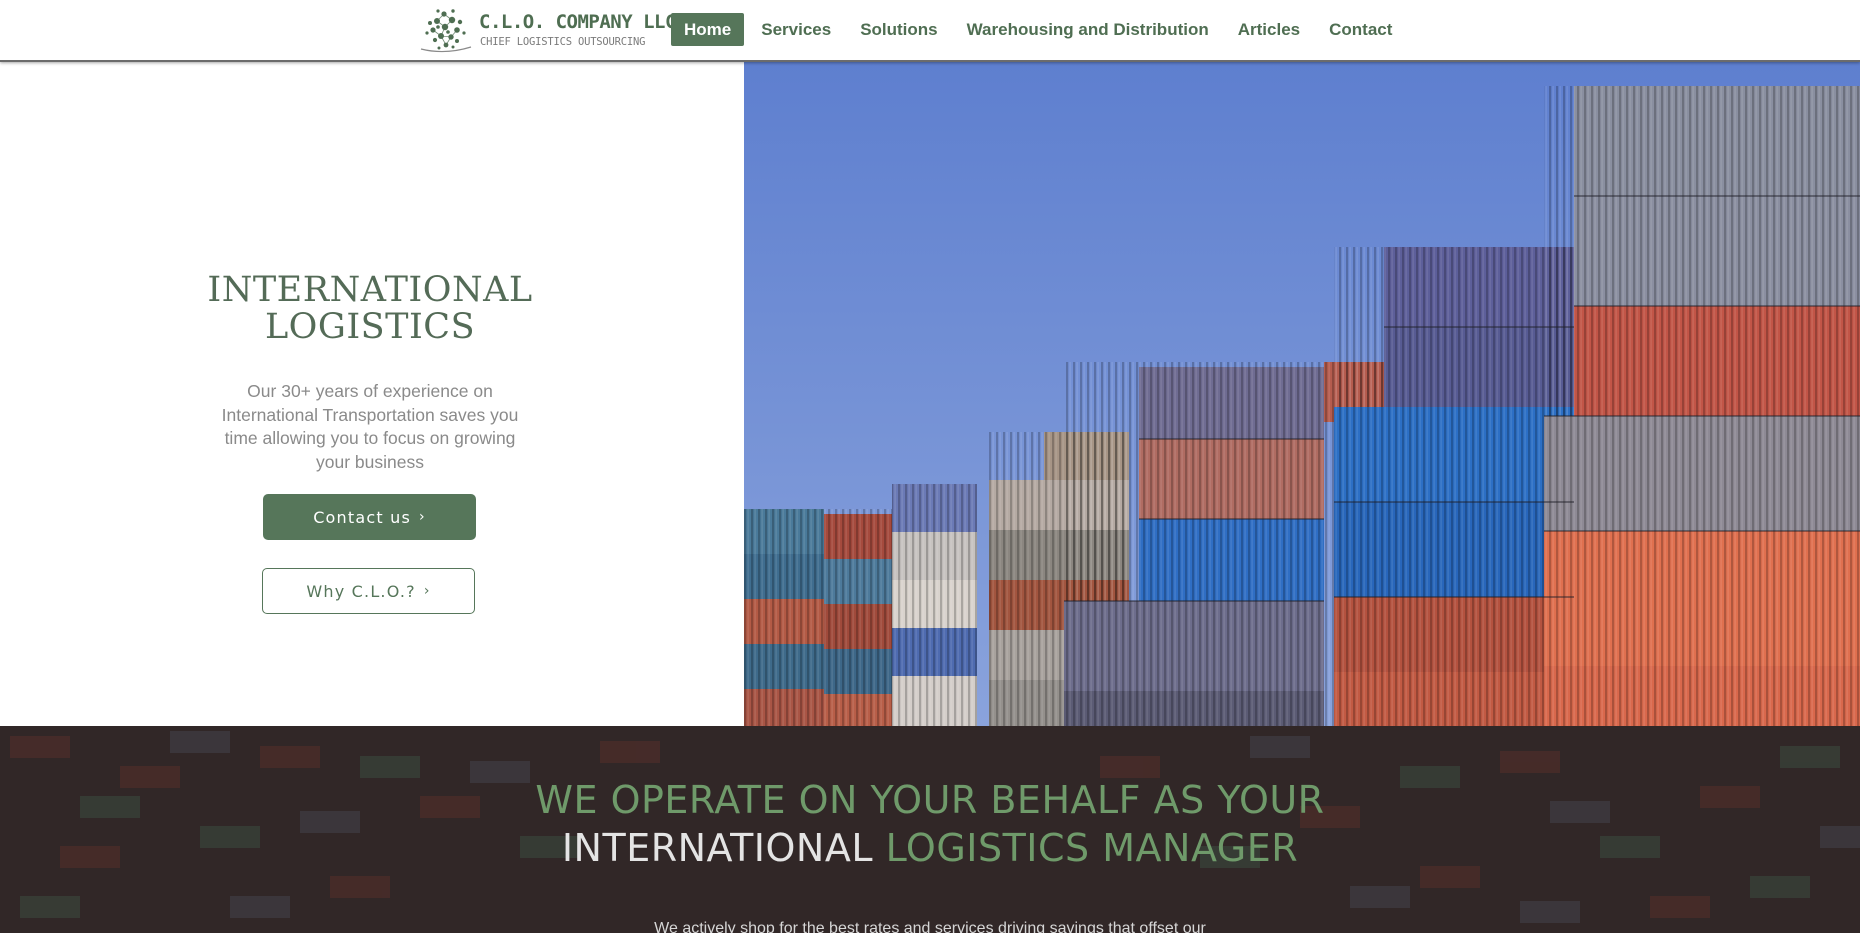 The image size is (1860, 933). I want to click on nav-item-solutions: Solutions, so click(898, 29).